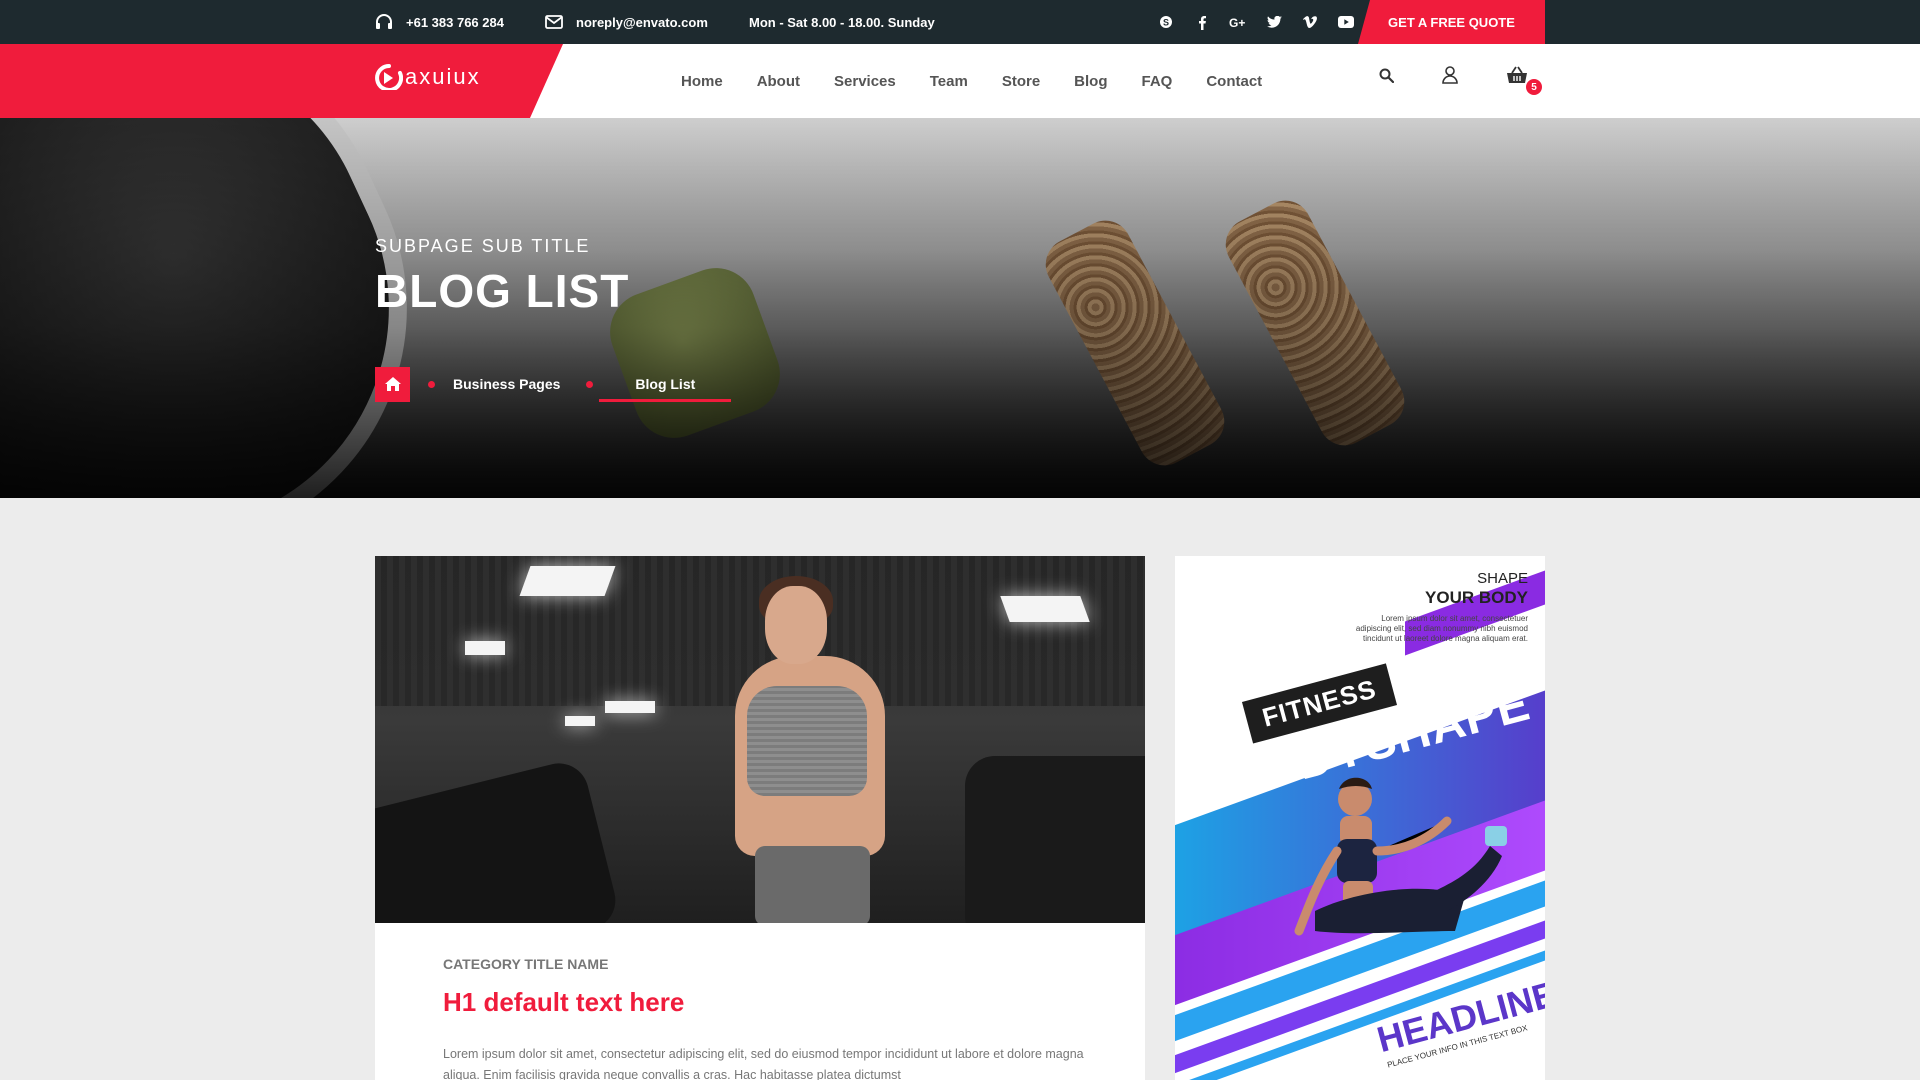 This screenshot has height=1080, width=1920. I want to click on svg-text: S, so click(1166, 23).